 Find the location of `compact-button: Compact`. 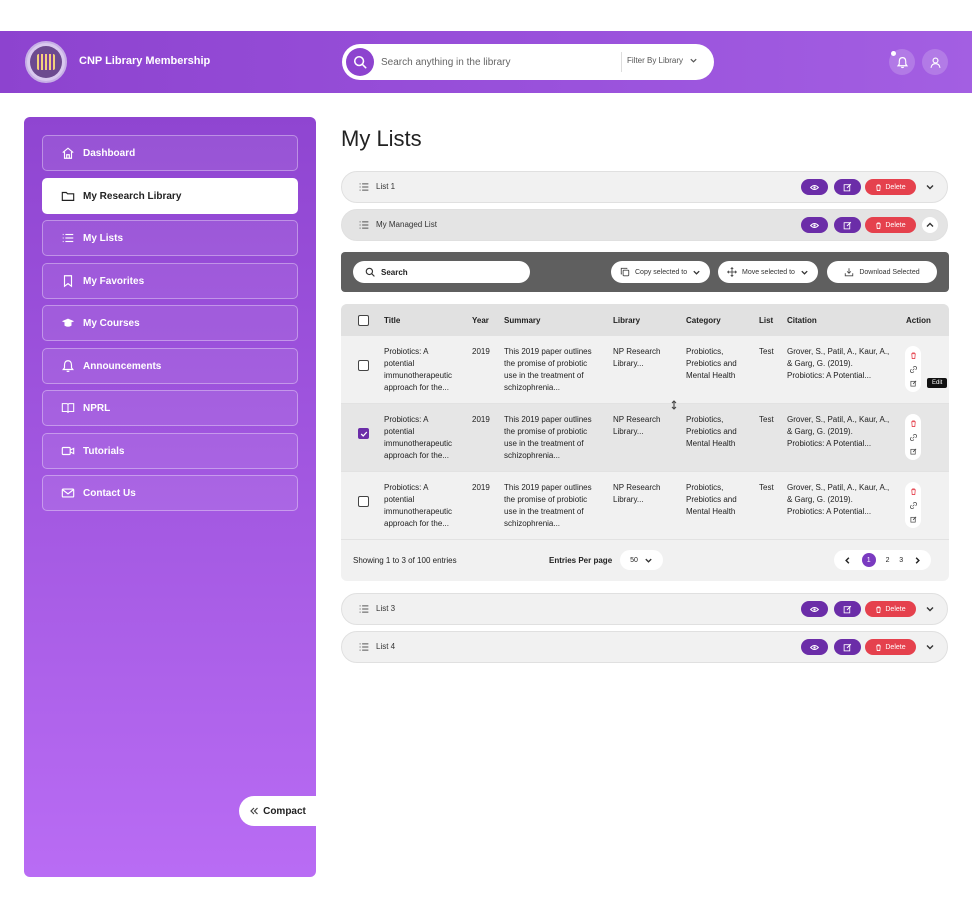

compact-button: Compact is located at coordinates (277, 811).